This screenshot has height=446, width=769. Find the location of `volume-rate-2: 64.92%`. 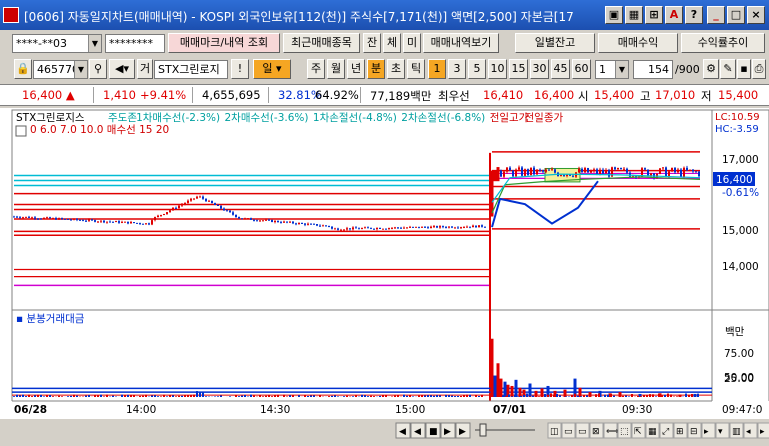

volume-rate-2: 64.92% is located at coordinates (337, 95).